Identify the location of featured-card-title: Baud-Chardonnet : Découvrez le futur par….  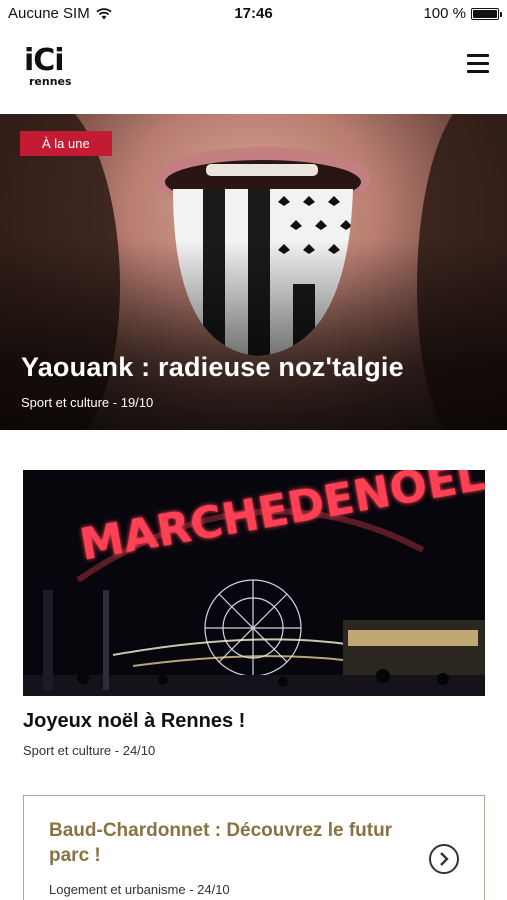
(229, 843).